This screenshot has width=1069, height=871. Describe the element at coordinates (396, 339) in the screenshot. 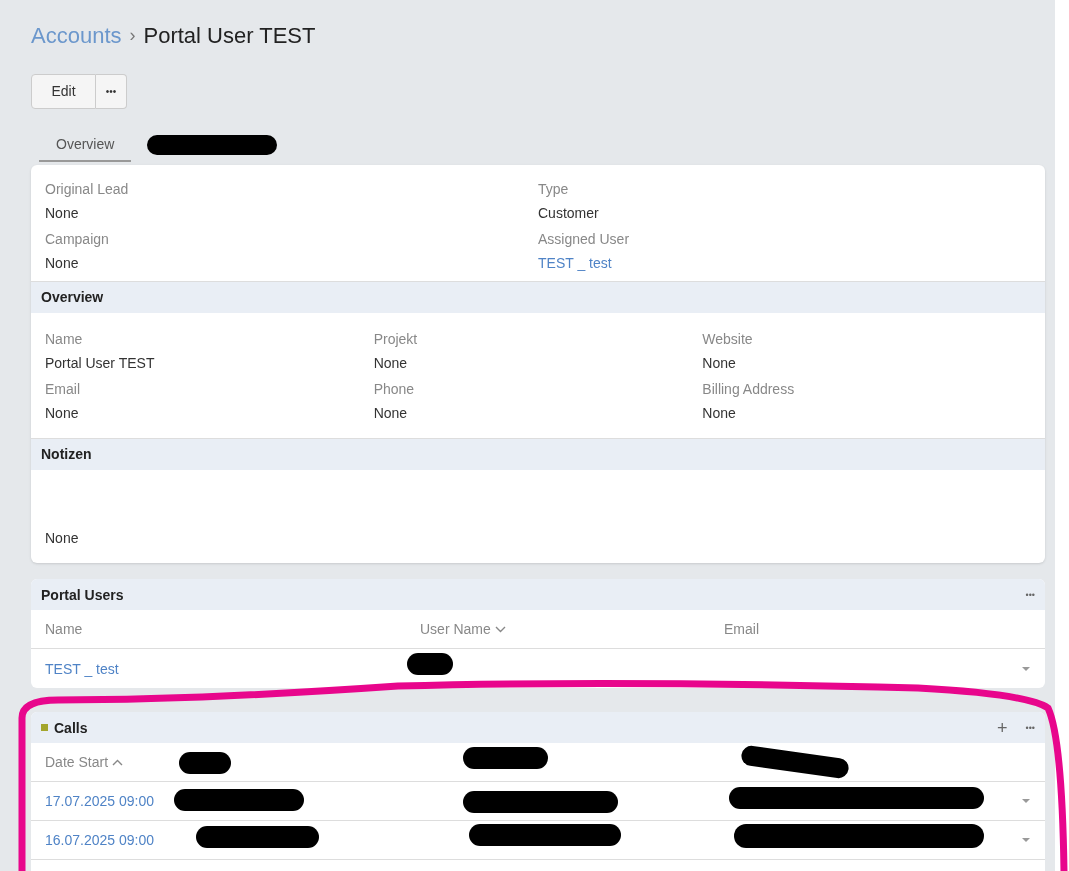

I see `field-label: Projekt` at that location.